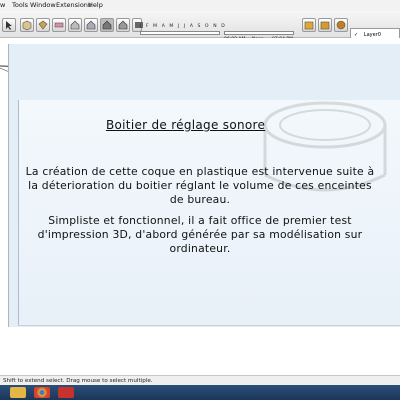 This screenshot has height=400, width=400. I want to click on view-iso-button, so click(75, 25).